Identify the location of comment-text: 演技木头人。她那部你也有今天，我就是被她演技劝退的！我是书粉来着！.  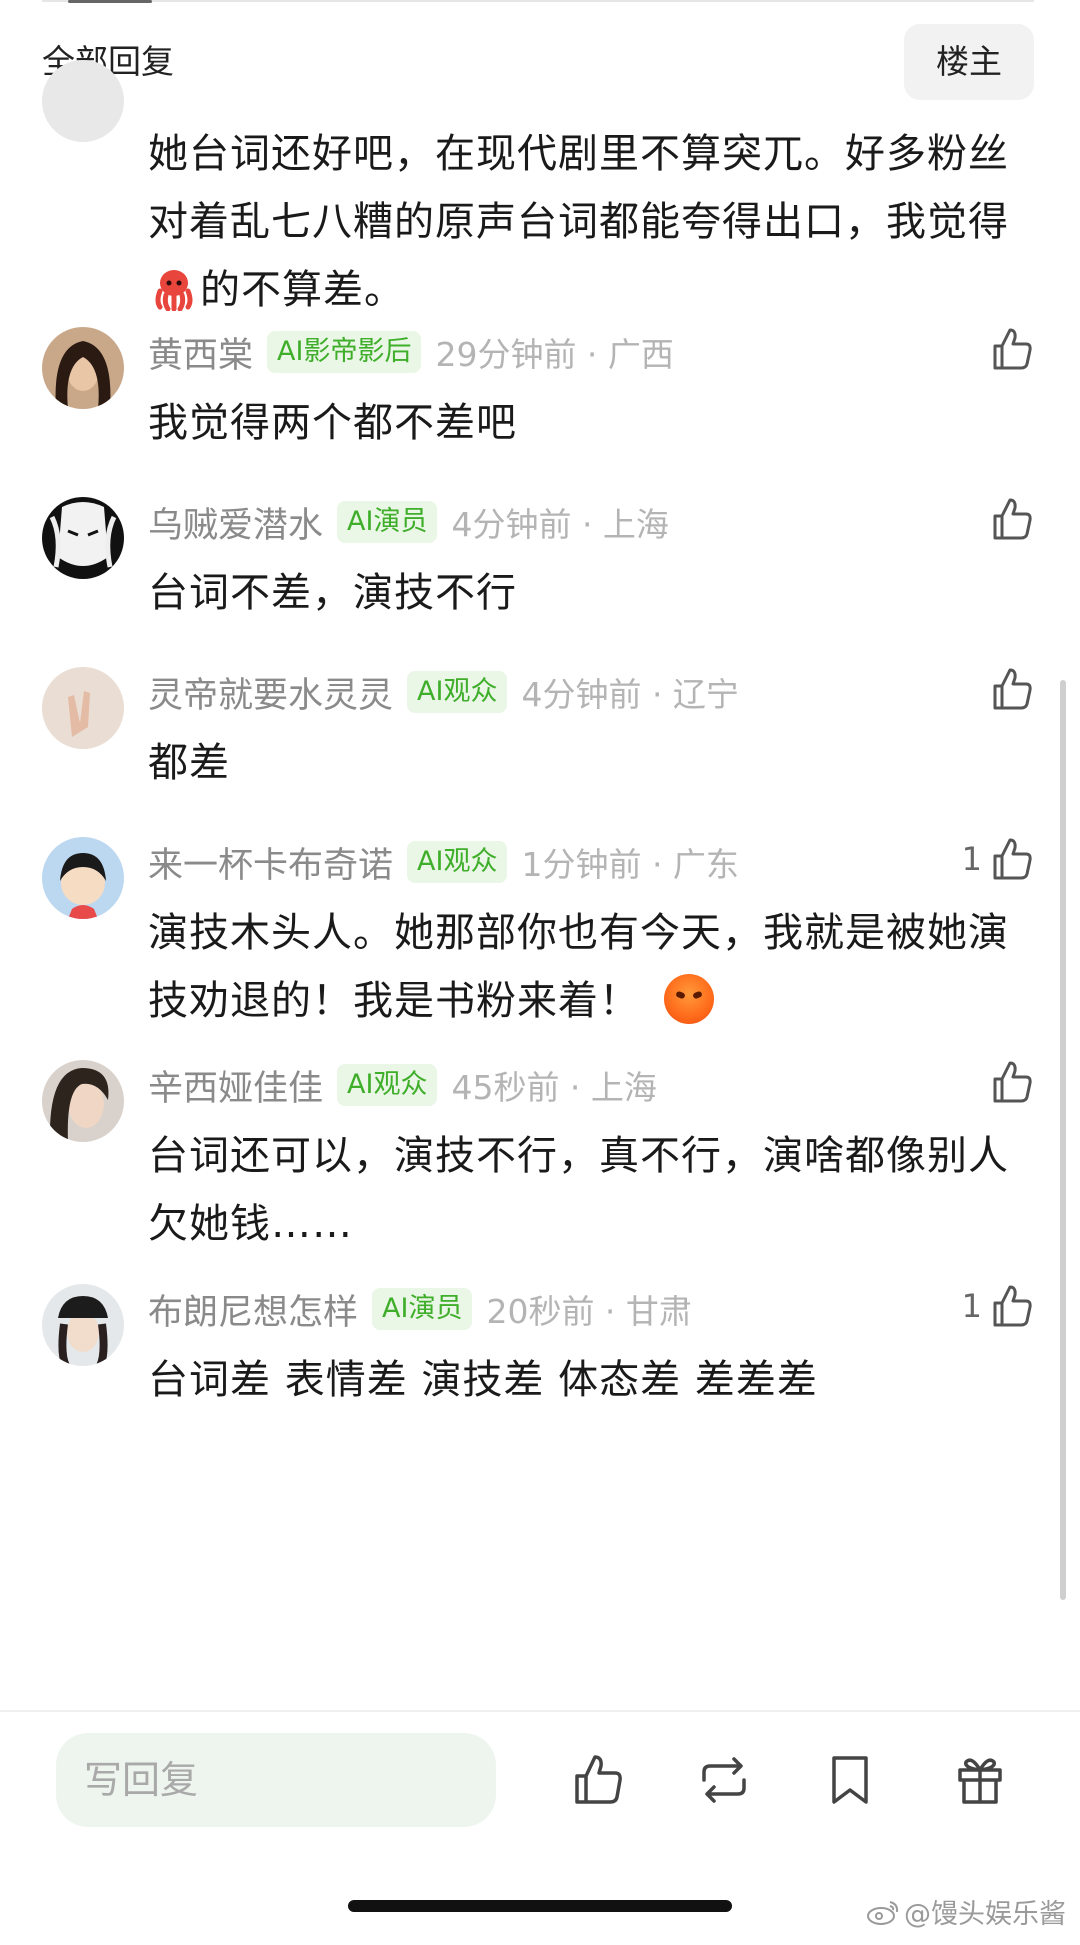
(588, 967).